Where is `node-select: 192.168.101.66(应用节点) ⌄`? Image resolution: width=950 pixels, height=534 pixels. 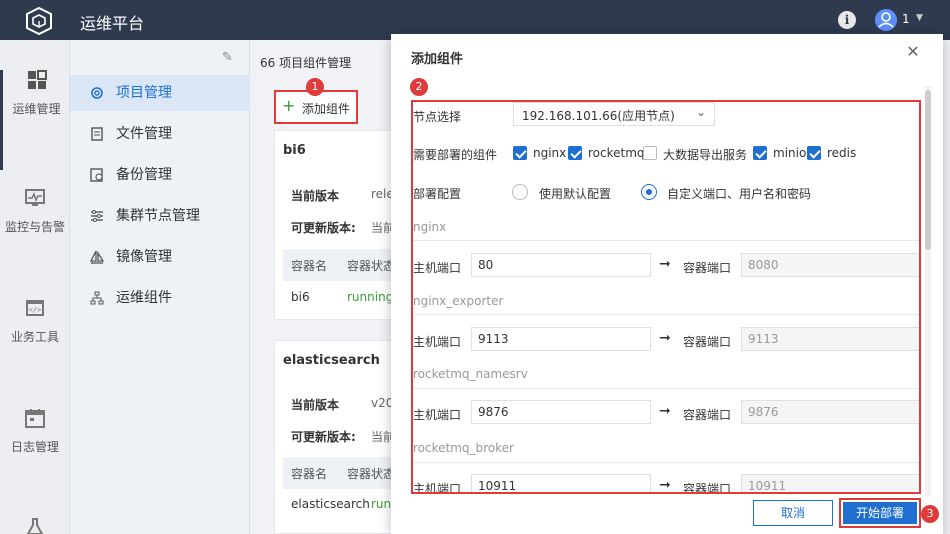 node-select: 192.168.101.66(应用节点) ⌄ is located at coordinates (614, 114).